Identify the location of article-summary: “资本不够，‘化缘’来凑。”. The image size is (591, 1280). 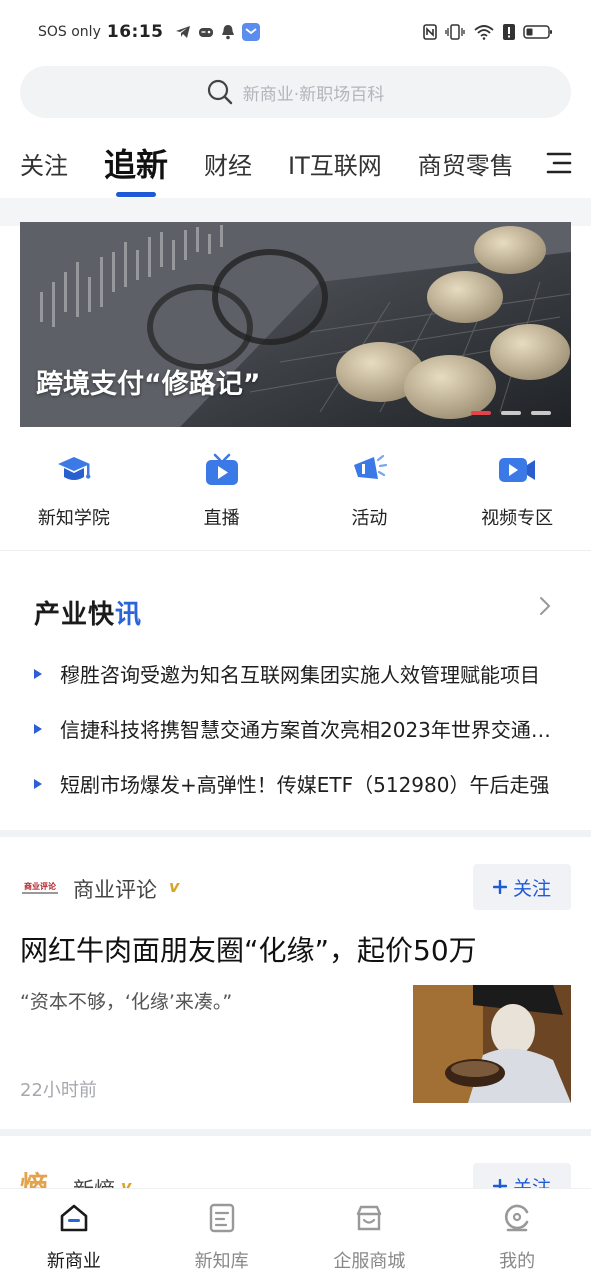
(126, 1002).